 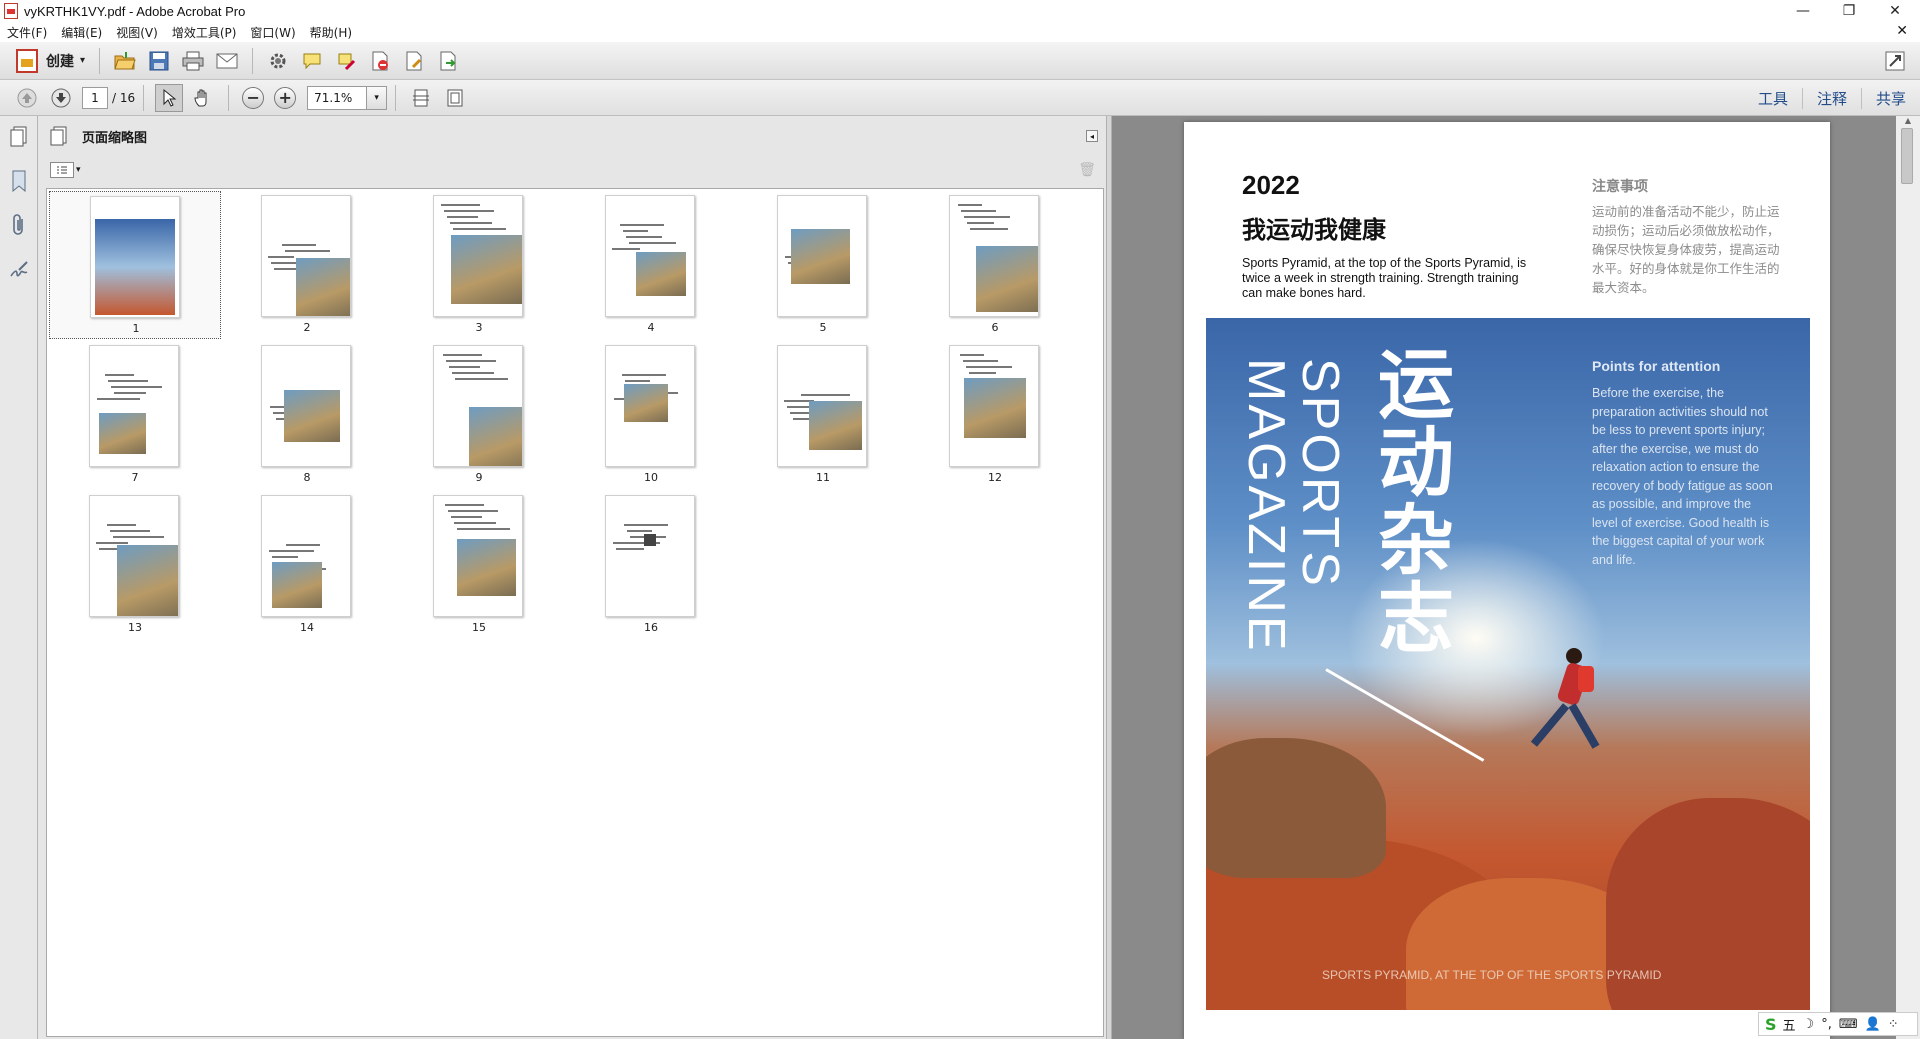 What do you see at coordinates (1849, 11) in the screenshot?
I see `restore-button: ❐` at bounding box center [1849, 11].